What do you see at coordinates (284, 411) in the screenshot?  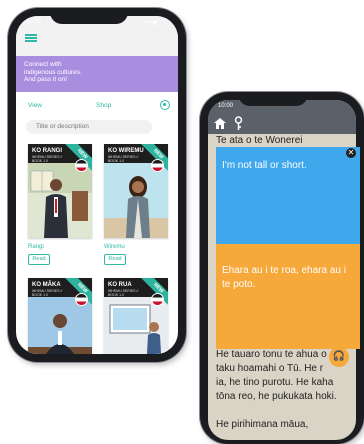 I see `story-line` at bounding box center [284, 411].